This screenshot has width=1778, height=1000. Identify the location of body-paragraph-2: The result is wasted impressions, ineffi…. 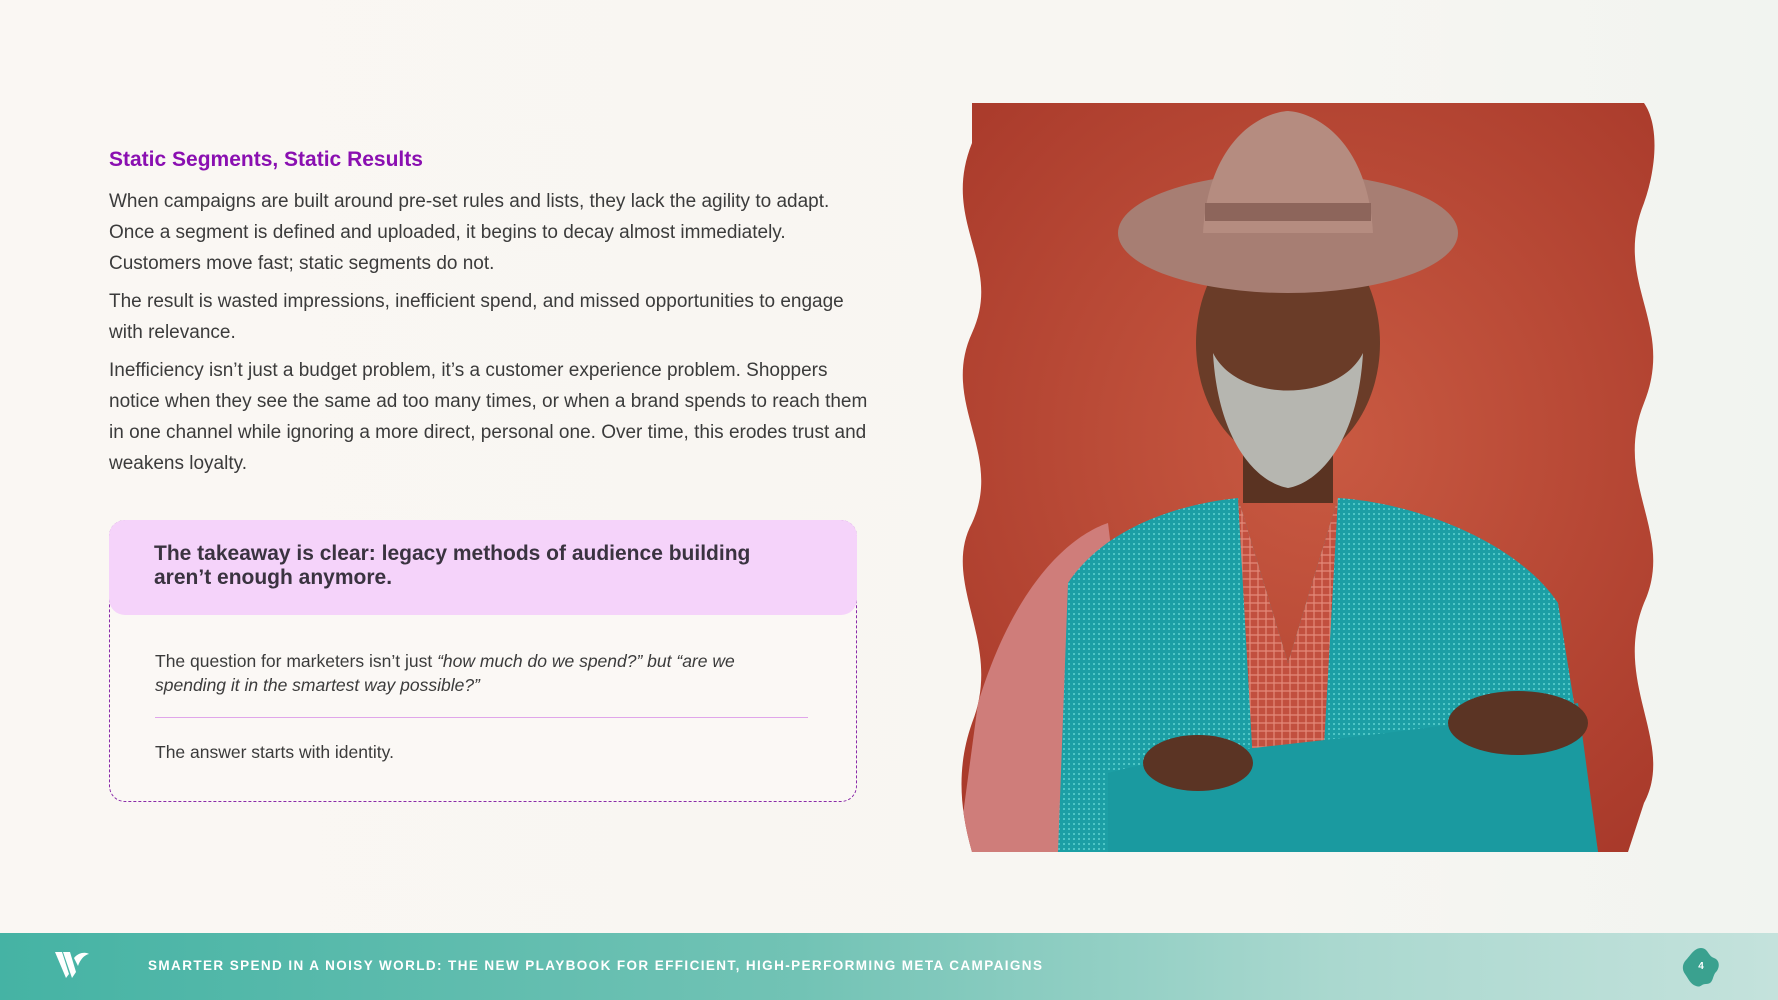
(476, 317).